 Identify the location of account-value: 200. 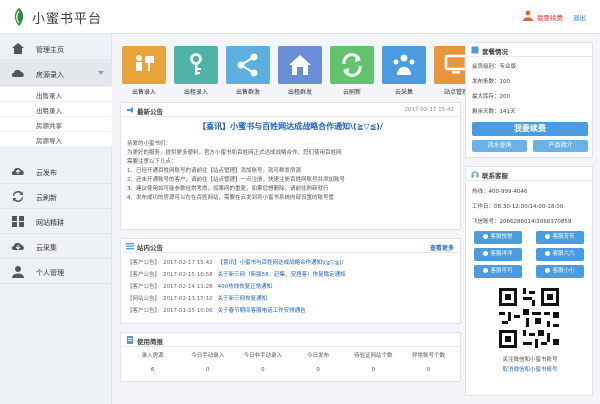
(505, 97).